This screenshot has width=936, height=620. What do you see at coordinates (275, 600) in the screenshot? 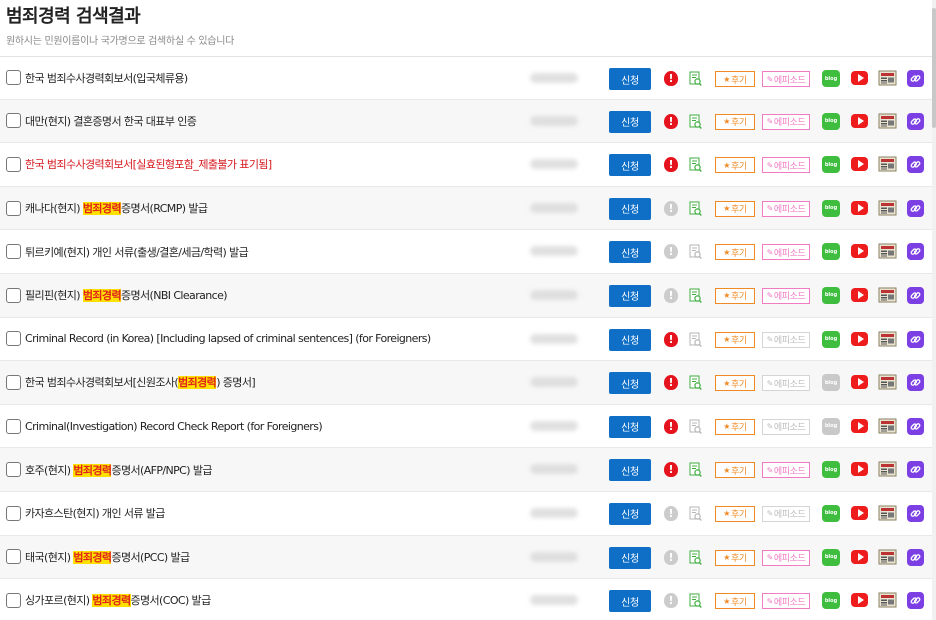
I see `item-title: 싱가포르(현지) 범죄경력증명서(COC) 발급` at bounding box center [275, 600].